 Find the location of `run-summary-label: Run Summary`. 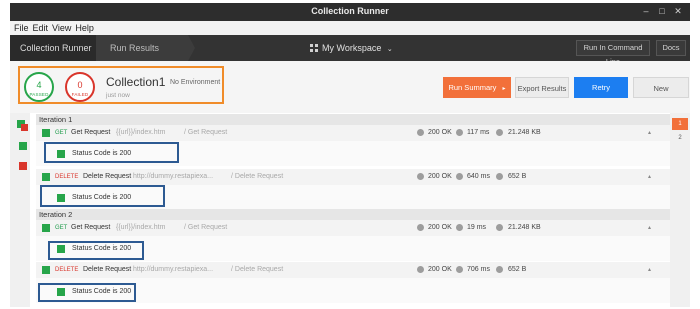

run-summary-label: Run Summary is located at coordinates (472, 87).